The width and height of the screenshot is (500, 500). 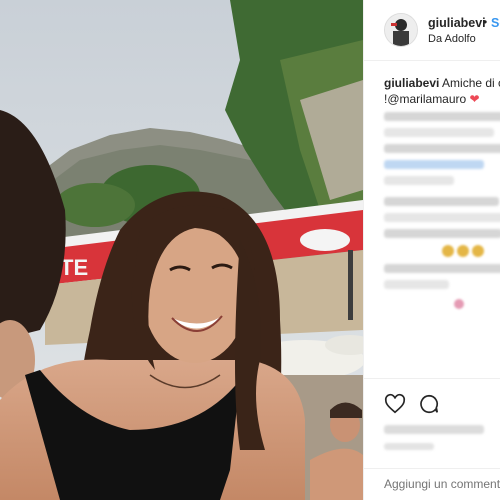 I want to click on post-caption: giuliabevi Amiche di c !@marilamauro ❤, so click(x=442, y=91).